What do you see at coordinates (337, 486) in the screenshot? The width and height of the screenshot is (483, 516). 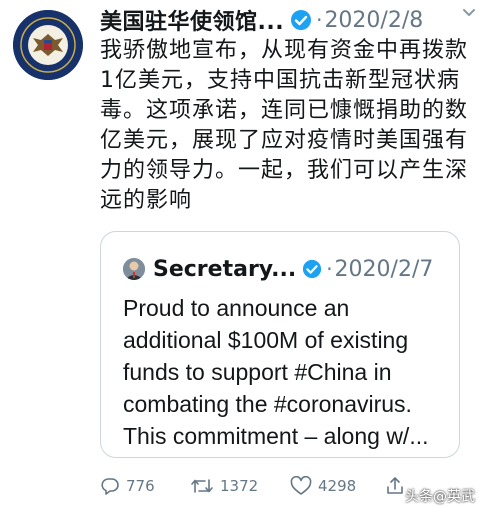 I see `like-count: 4298` at bounding box center [337, 486].